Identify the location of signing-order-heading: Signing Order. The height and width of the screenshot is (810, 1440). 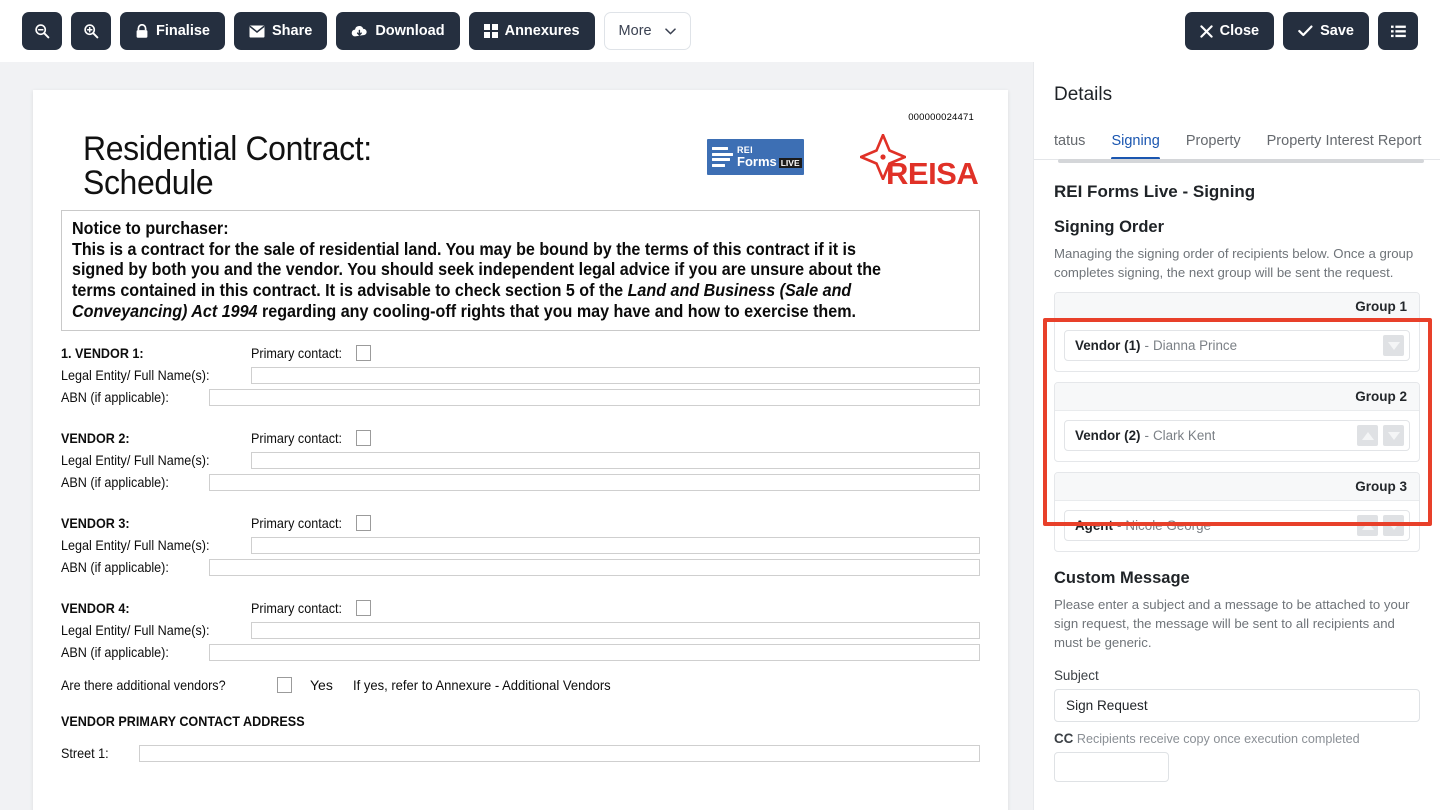
(1109, 227).